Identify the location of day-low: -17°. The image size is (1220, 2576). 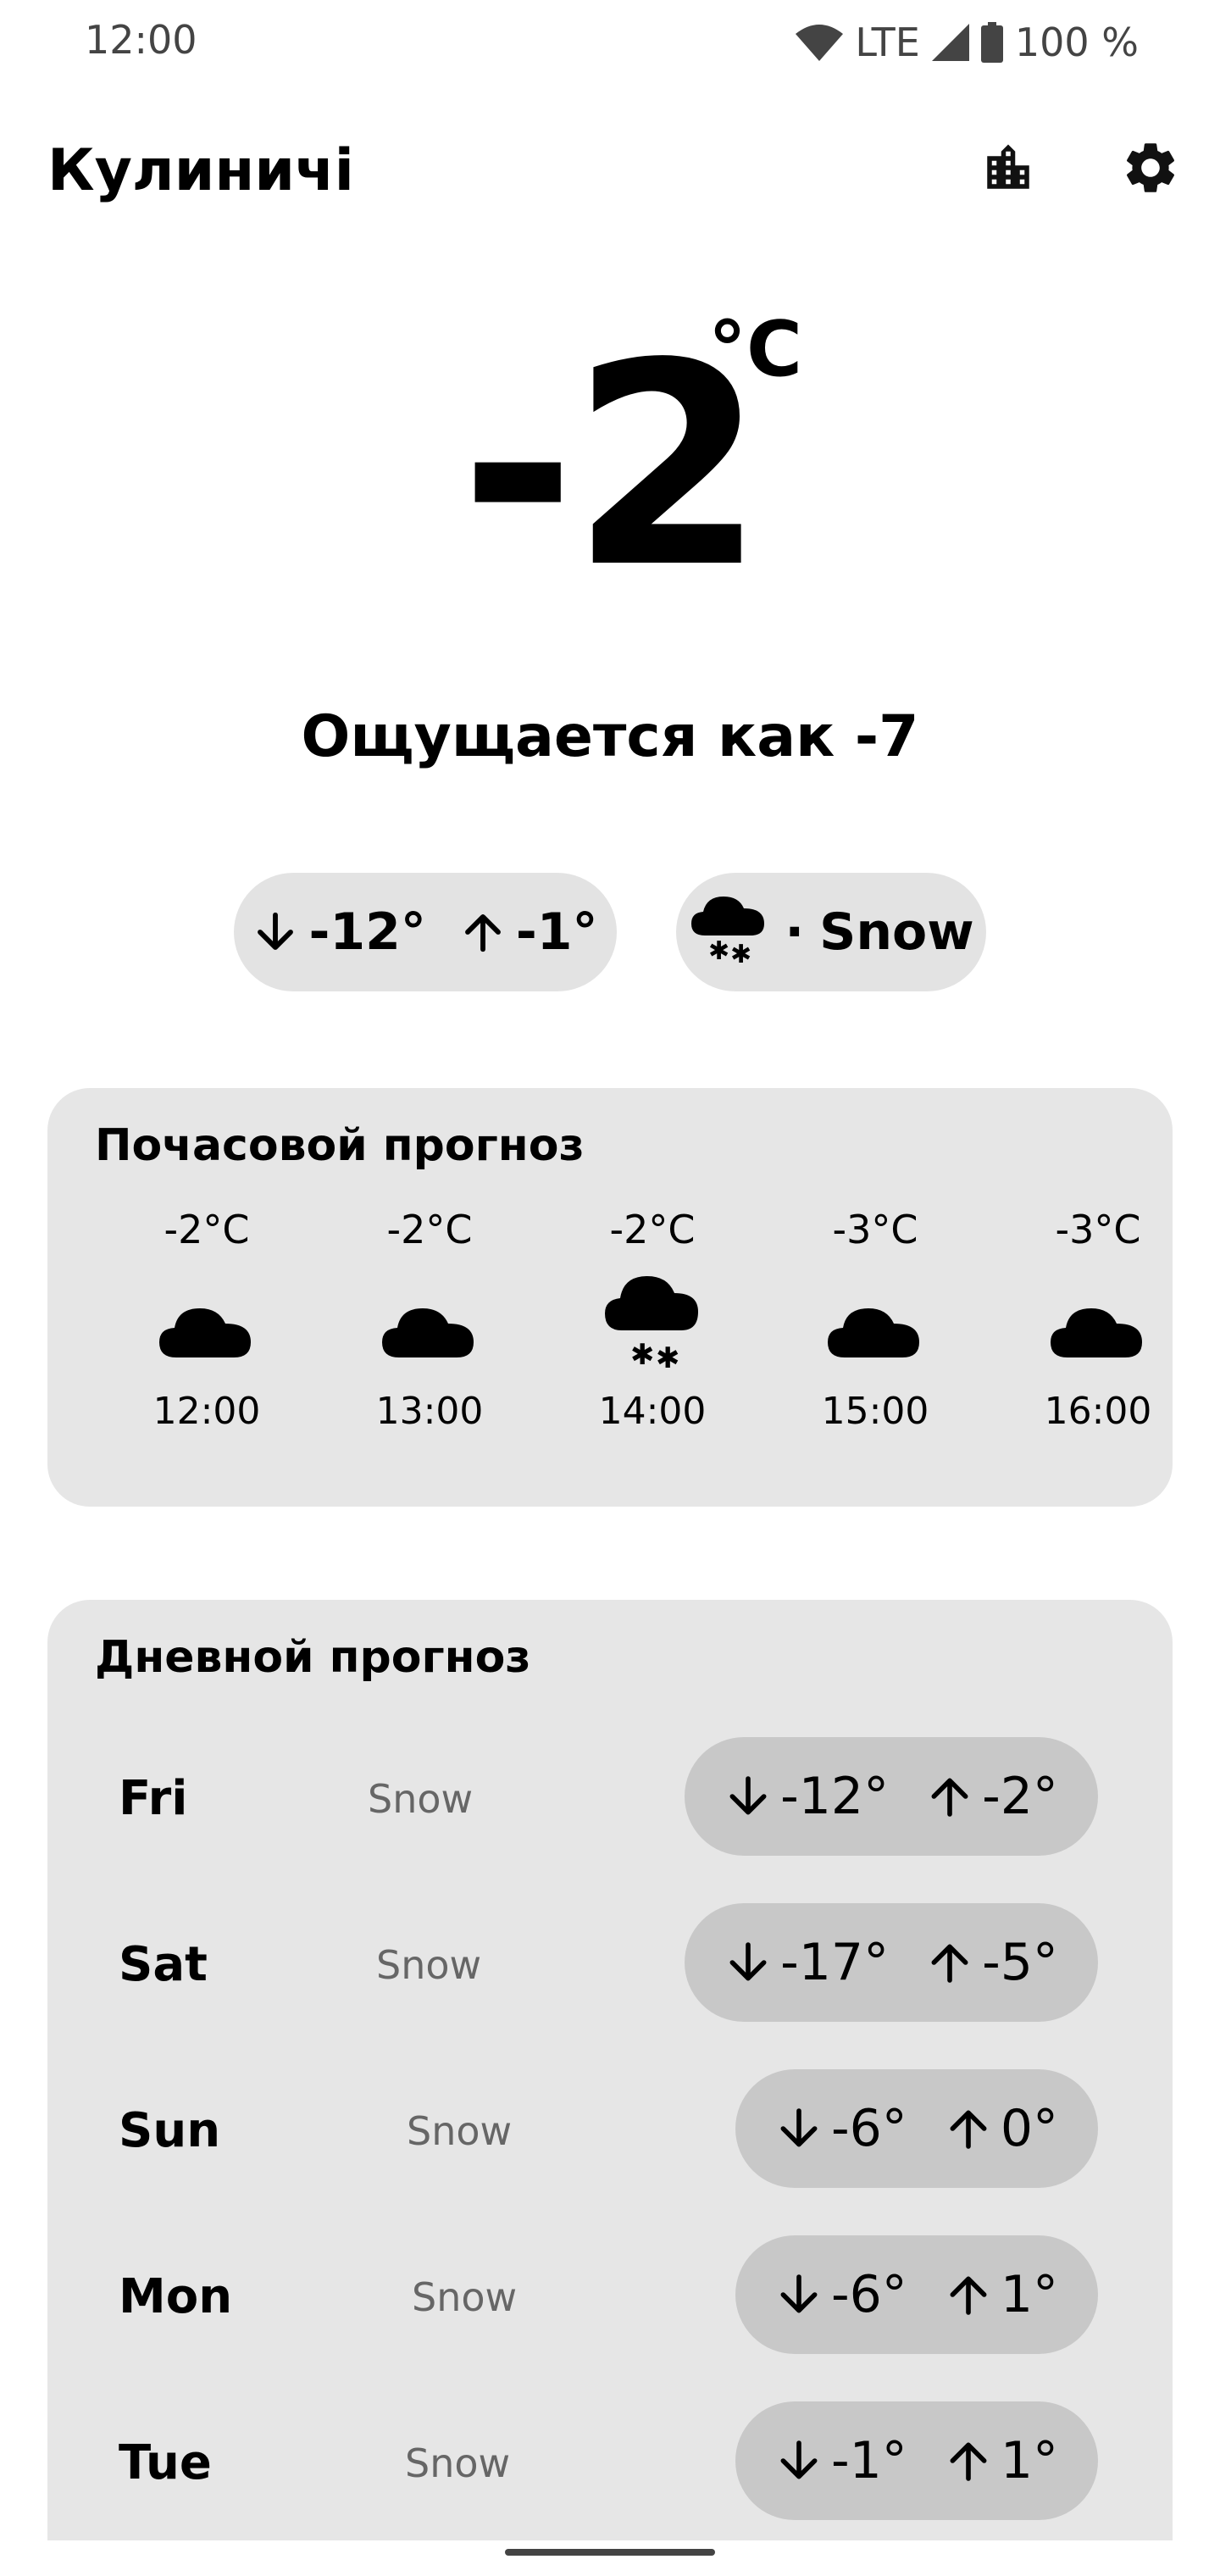
(835, 1962).